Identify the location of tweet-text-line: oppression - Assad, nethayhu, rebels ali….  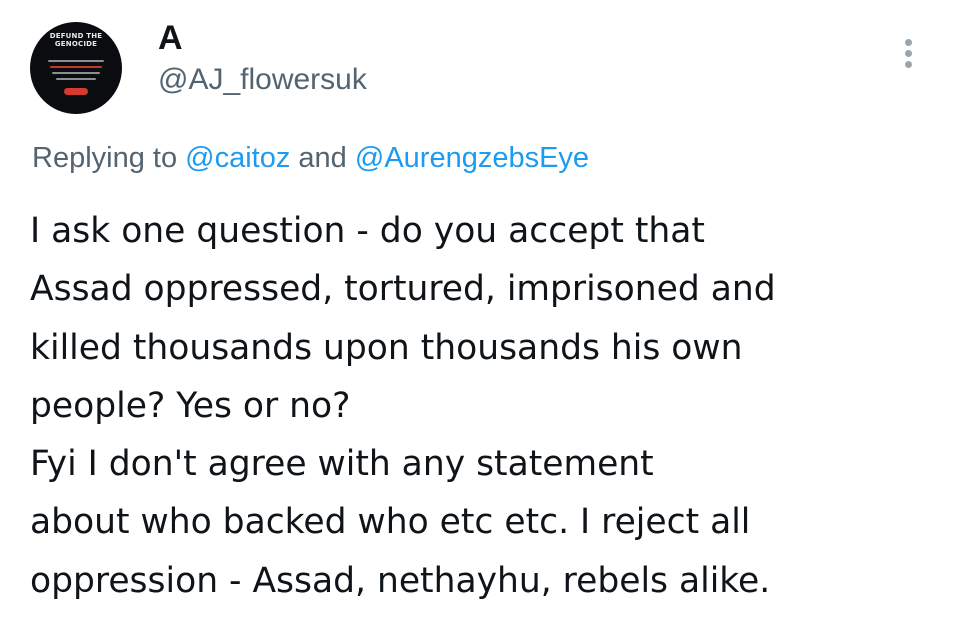
(400, 580).